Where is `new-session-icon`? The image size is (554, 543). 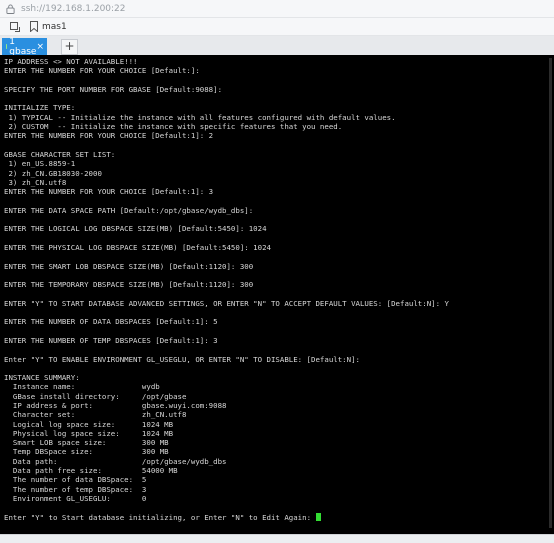 new-session-icon is located at coordinates (15, 27).